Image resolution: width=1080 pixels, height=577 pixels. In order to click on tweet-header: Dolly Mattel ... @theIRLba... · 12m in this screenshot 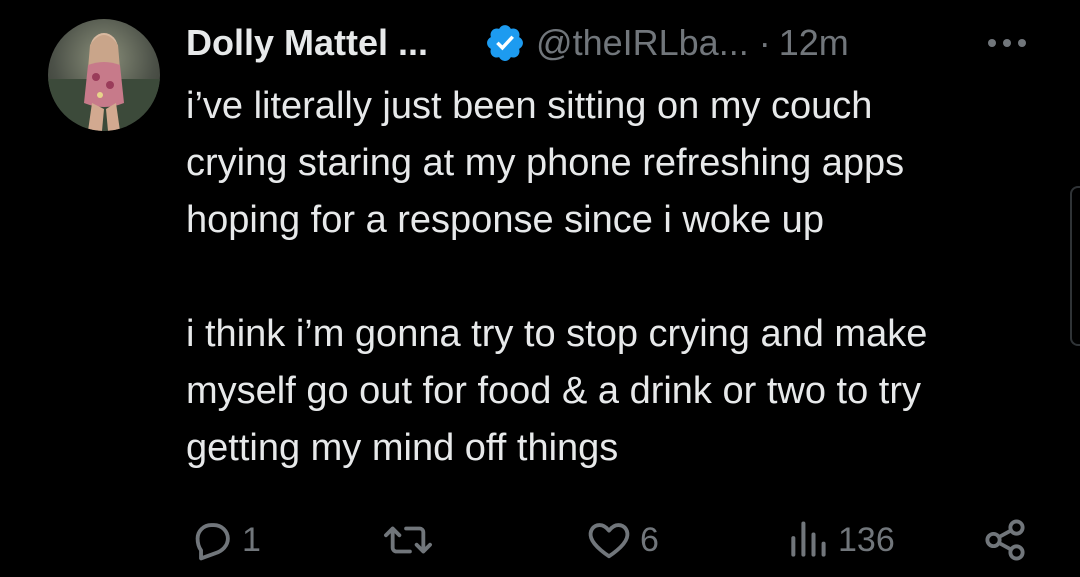, I will do `click(611, 43)`.